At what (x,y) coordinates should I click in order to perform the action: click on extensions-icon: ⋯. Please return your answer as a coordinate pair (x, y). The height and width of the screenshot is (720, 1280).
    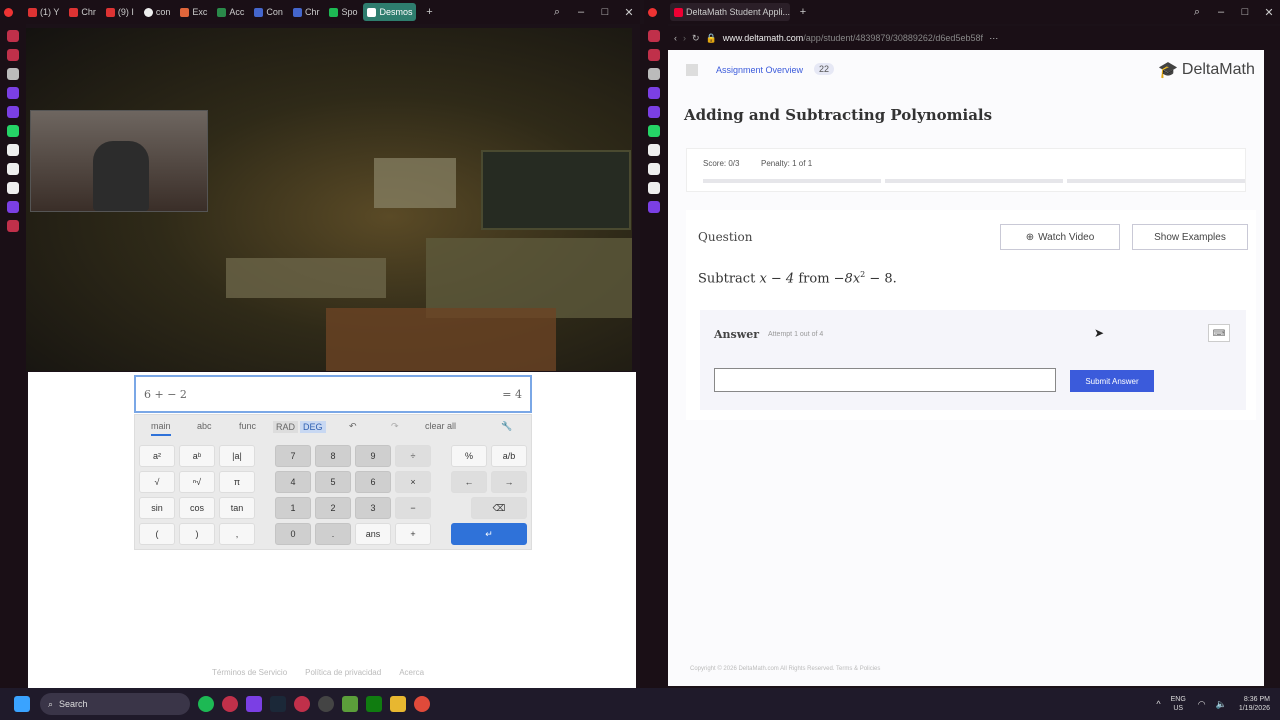
    Looking at the image, I should click on (993, 38).